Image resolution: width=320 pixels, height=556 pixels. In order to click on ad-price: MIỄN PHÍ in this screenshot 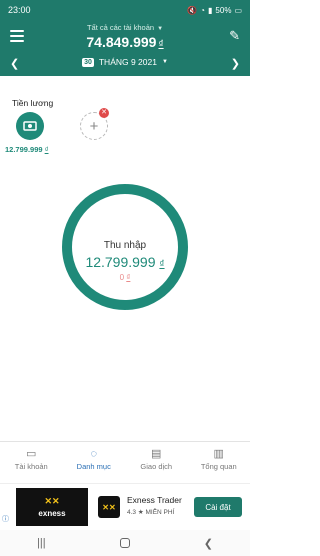, I will do `click(160, 512)`.